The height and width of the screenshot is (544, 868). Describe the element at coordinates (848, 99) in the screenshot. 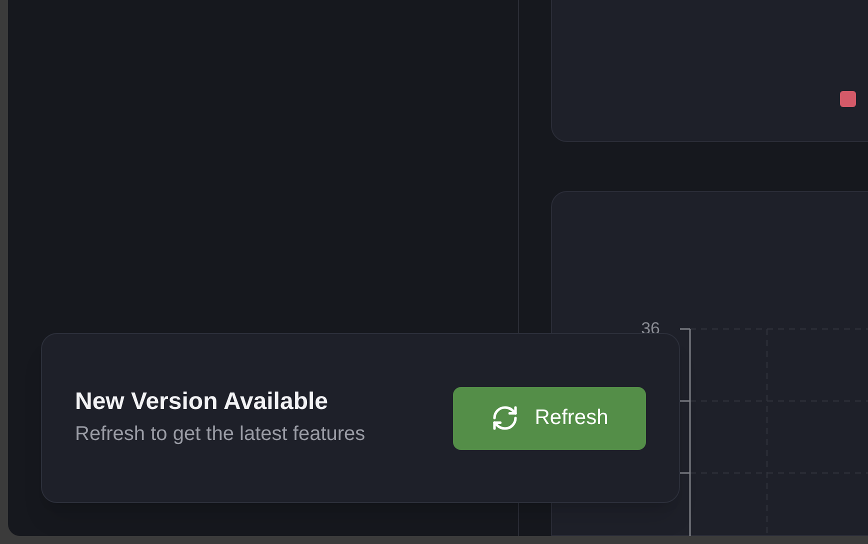

I see `legend-marker-icon` at that location.